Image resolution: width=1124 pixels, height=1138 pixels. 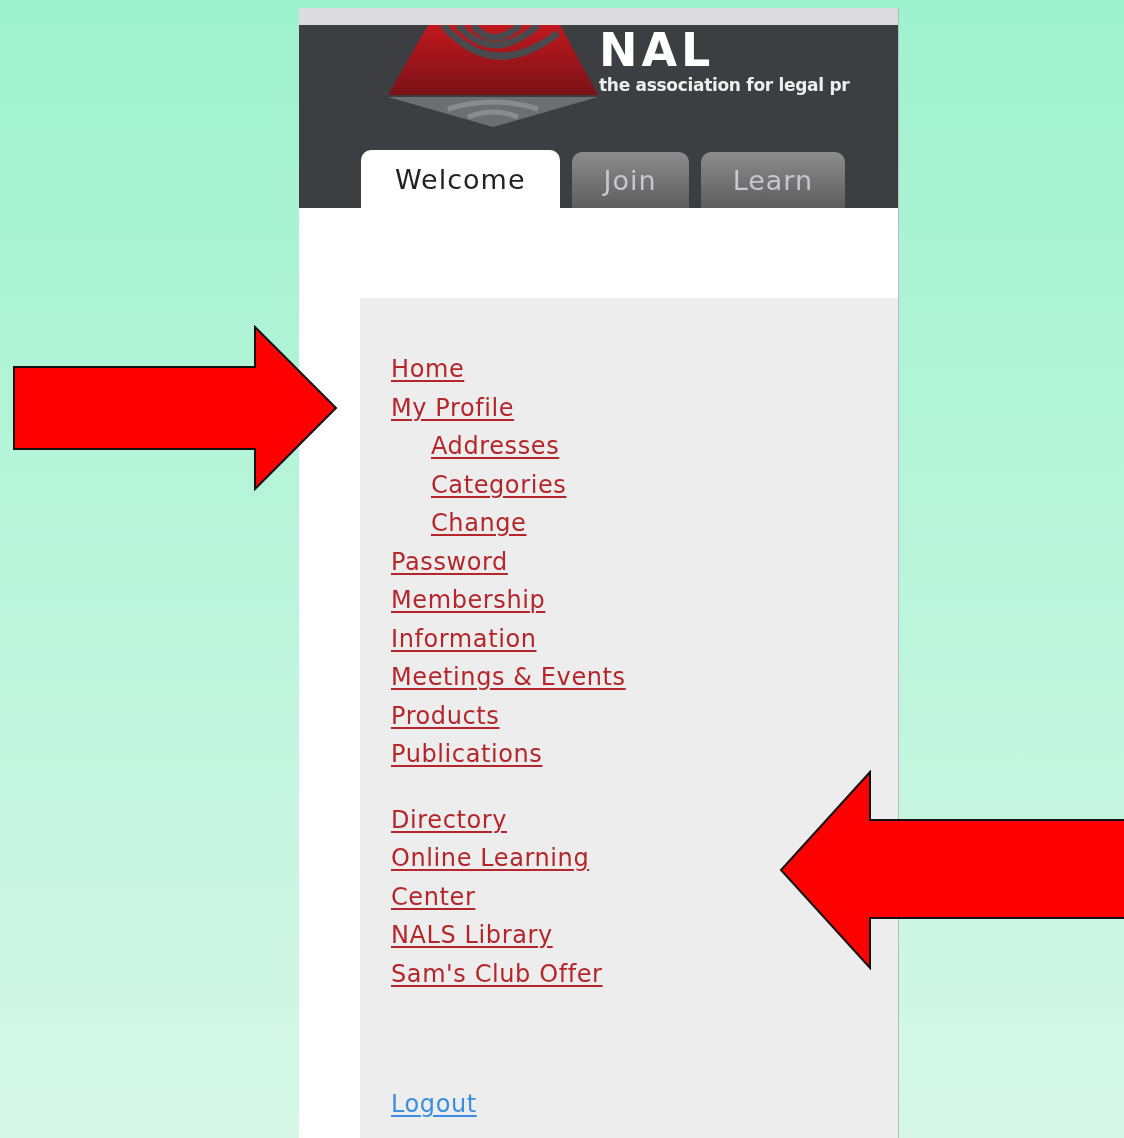 I want to click on menu-link: Sam's Club Offer, so click(x=497, y=973).